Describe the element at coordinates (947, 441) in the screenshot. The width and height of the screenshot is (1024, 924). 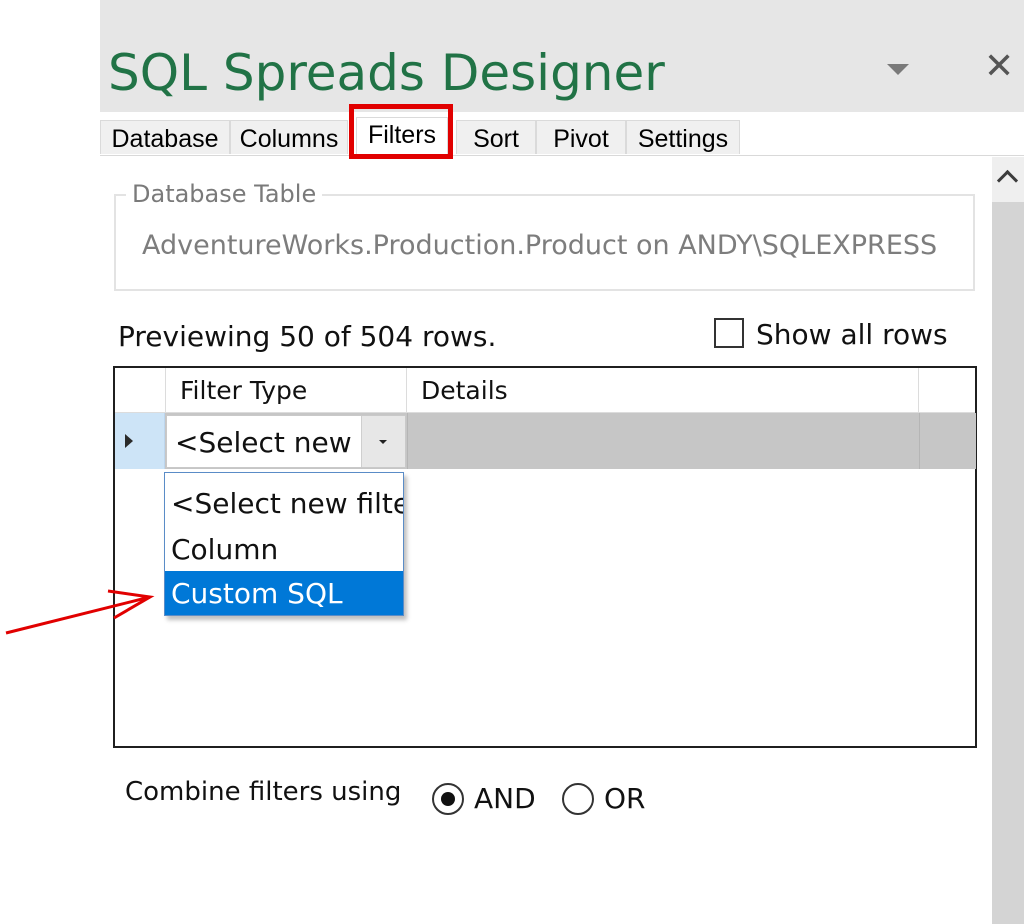
I see `extra-cell` at that location.